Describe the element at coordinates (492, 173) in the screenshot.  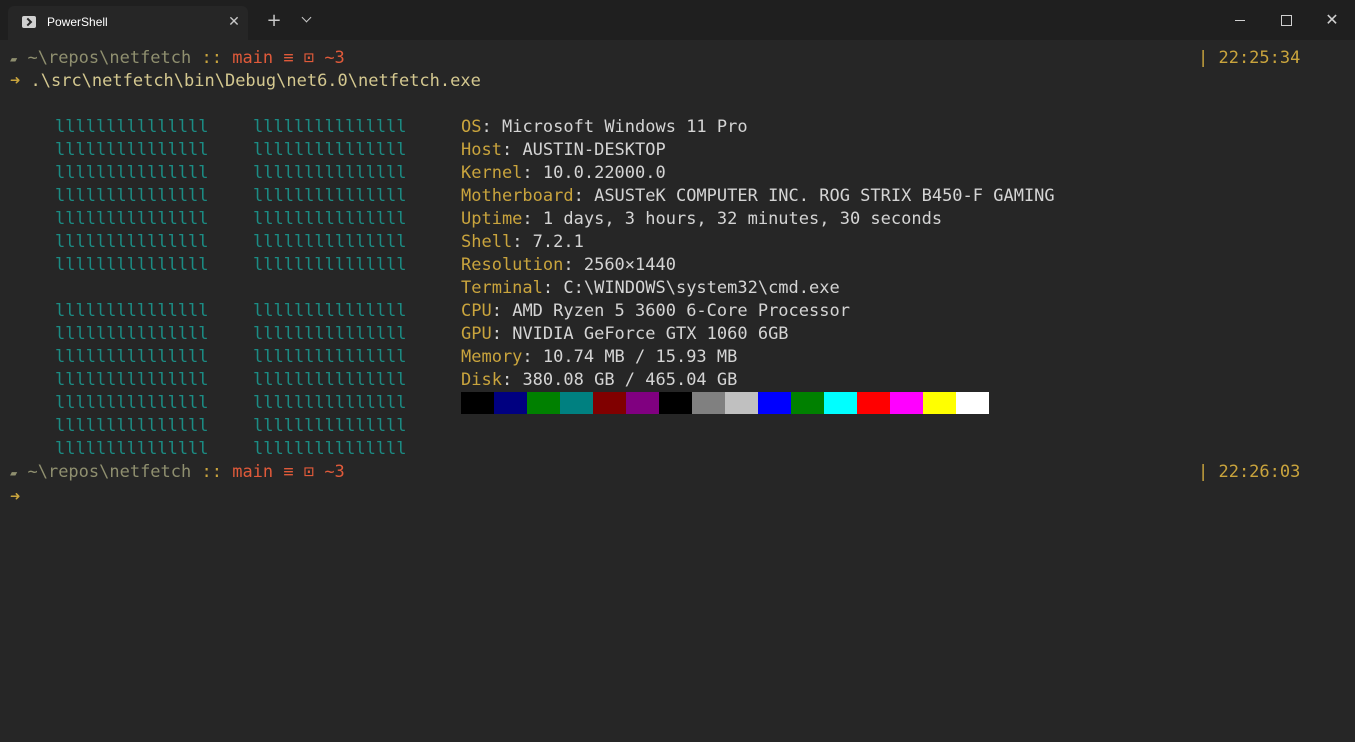
I see `info-key: Kernel` at that location.